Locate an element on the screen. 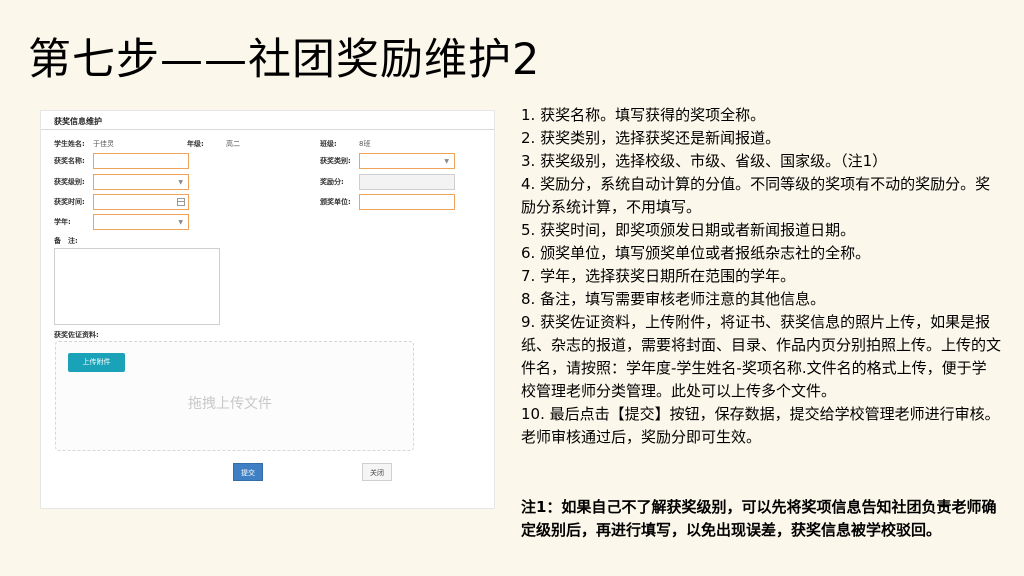 The width and height of the screenshot is (1024, 576). slide-title: 第七步——社团奖励维护2 is located at coordinates (284, 60).